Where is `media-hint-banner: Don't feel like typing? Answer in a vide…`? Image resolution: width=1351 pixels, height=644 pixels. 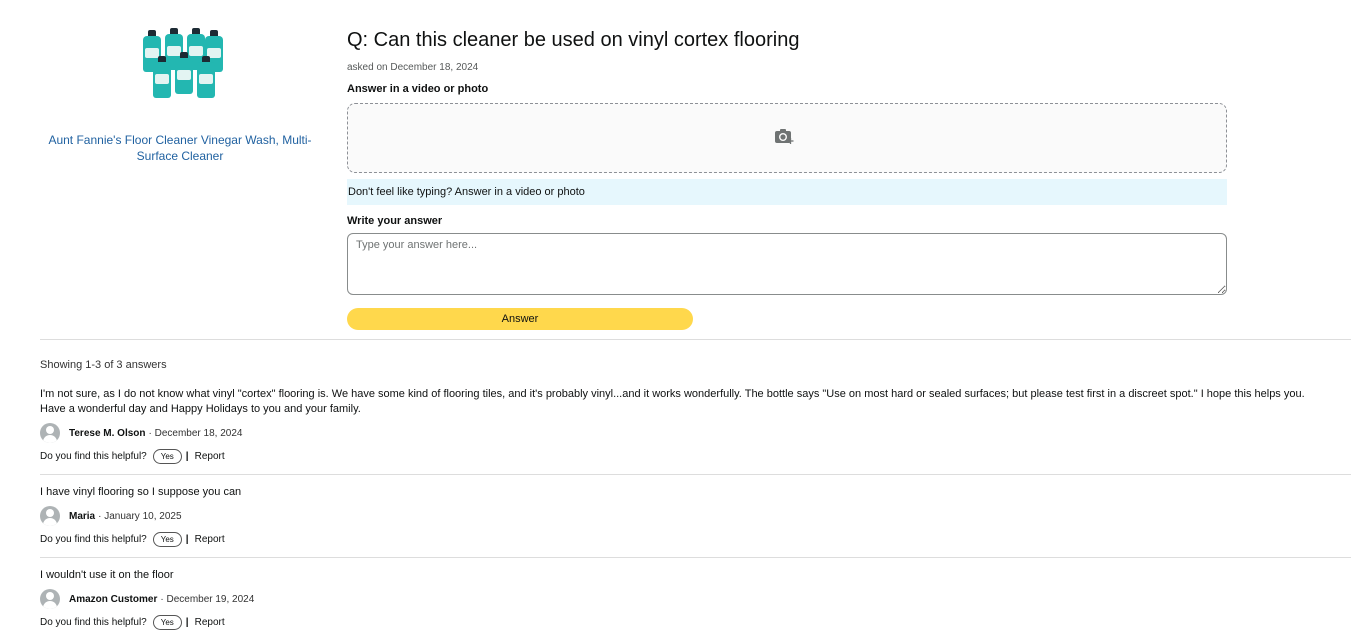
media-hint-banner: Don't feel like typing? Answer in a vide… is located at coordinates (787, 192).